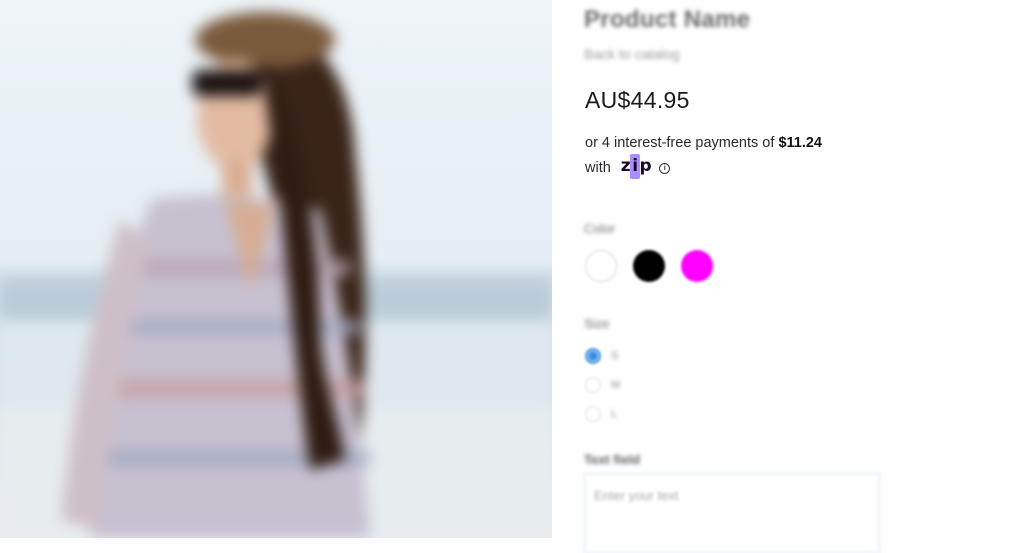  I want to click on size-options: S M L, so click(602, 384).